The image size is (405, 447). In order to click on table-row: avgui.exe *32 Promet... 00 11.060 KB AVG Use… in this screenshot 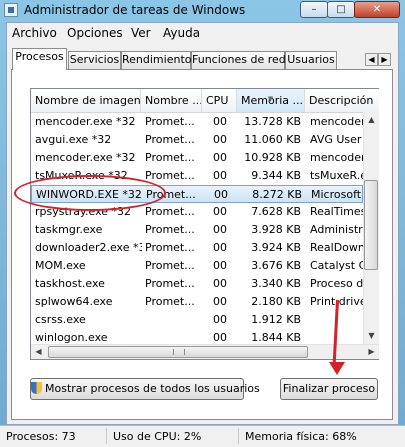, I will do `click(197, 140)`.